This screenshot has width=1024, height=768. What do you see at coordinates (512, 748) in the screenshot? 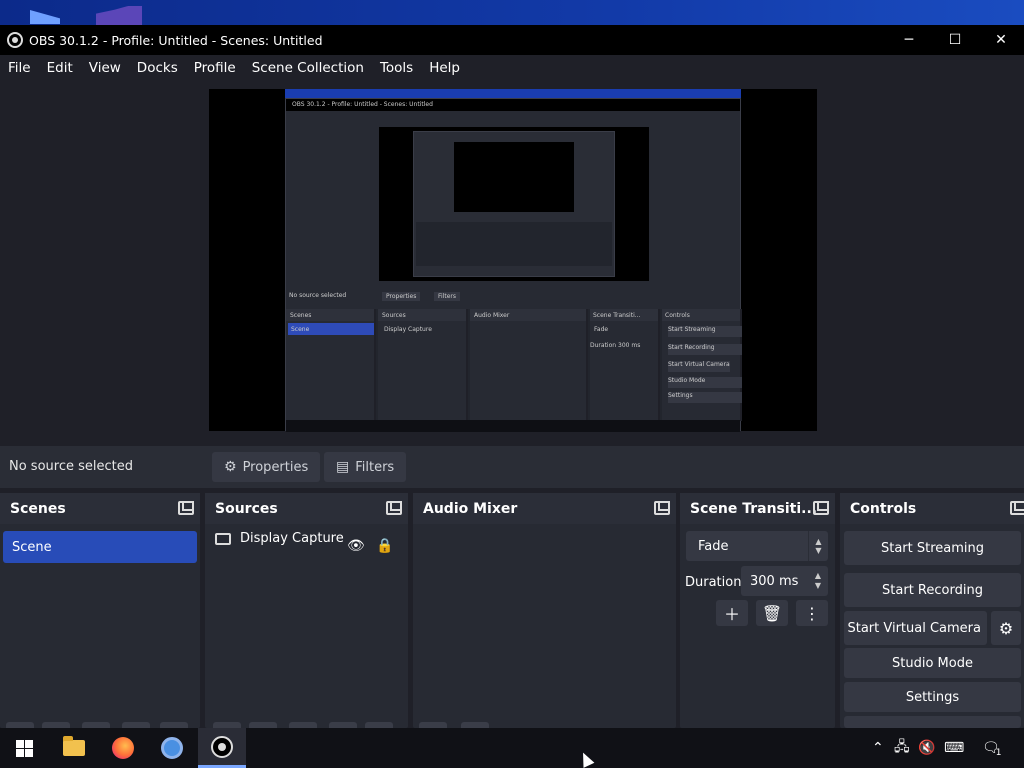
I see `windows-taskbar: ⌃ 🖧 🔇 ⌨ 🗨 1` at bounding box center [512, 748].